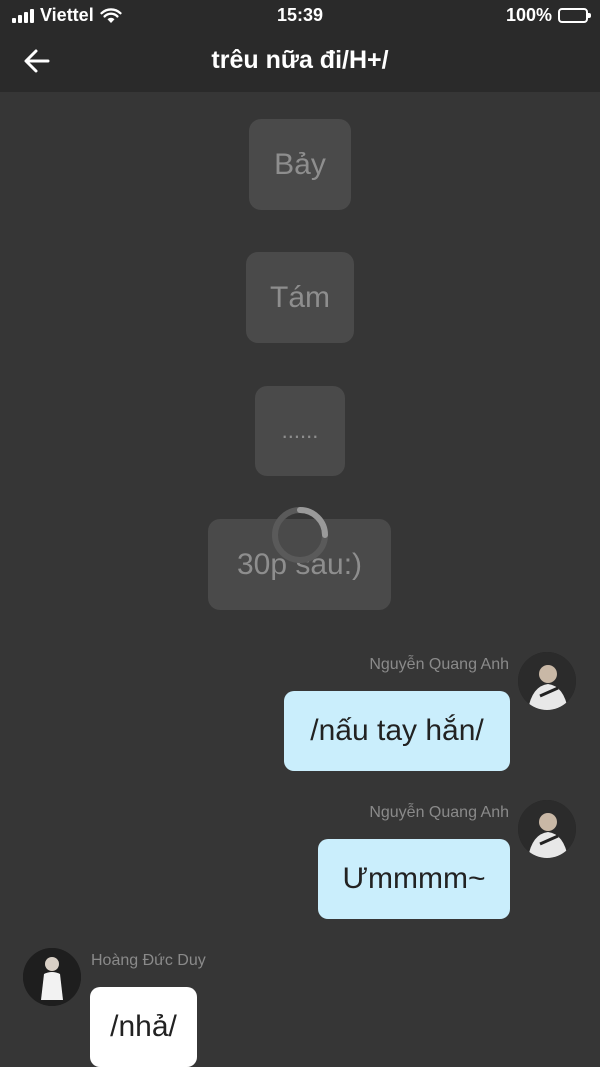  Describe the element at coordinates (574, 15) in the screenshot. I see `battery-icon` at that location.